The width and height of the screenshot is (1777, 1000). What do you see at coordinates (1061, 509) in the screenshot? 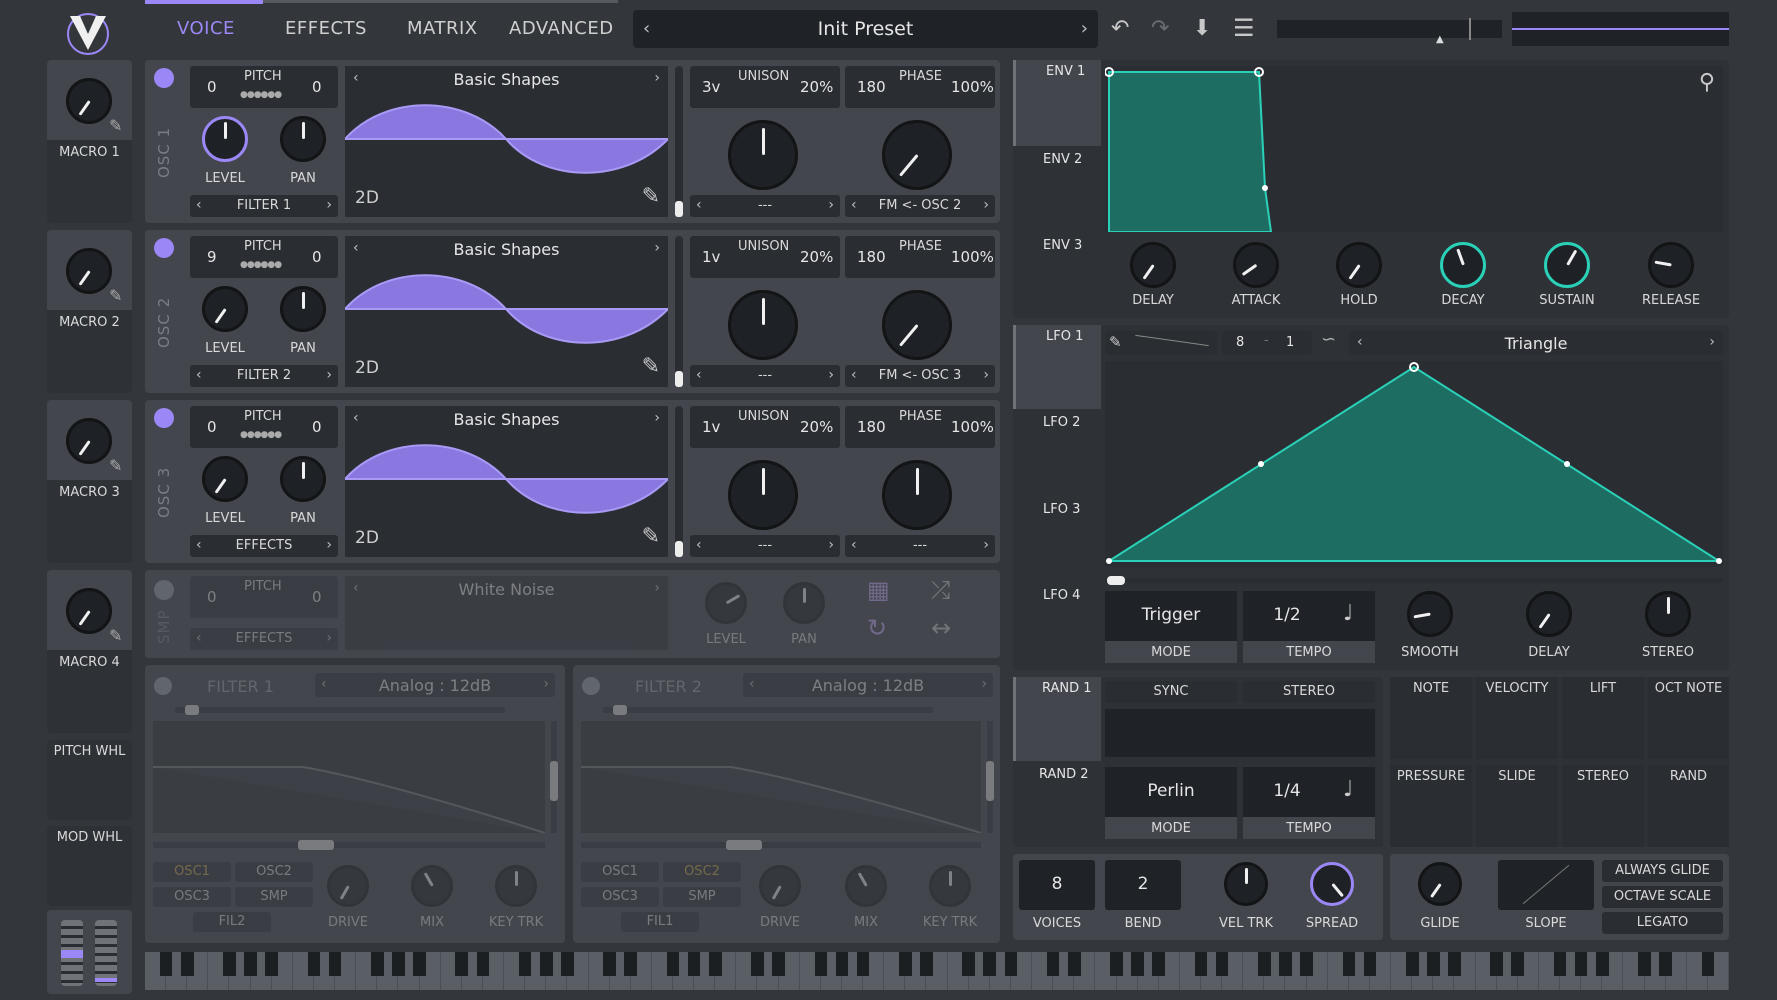
I see `lfo-tab-3-label: LFO 3` at bounding box center [1061, 509].